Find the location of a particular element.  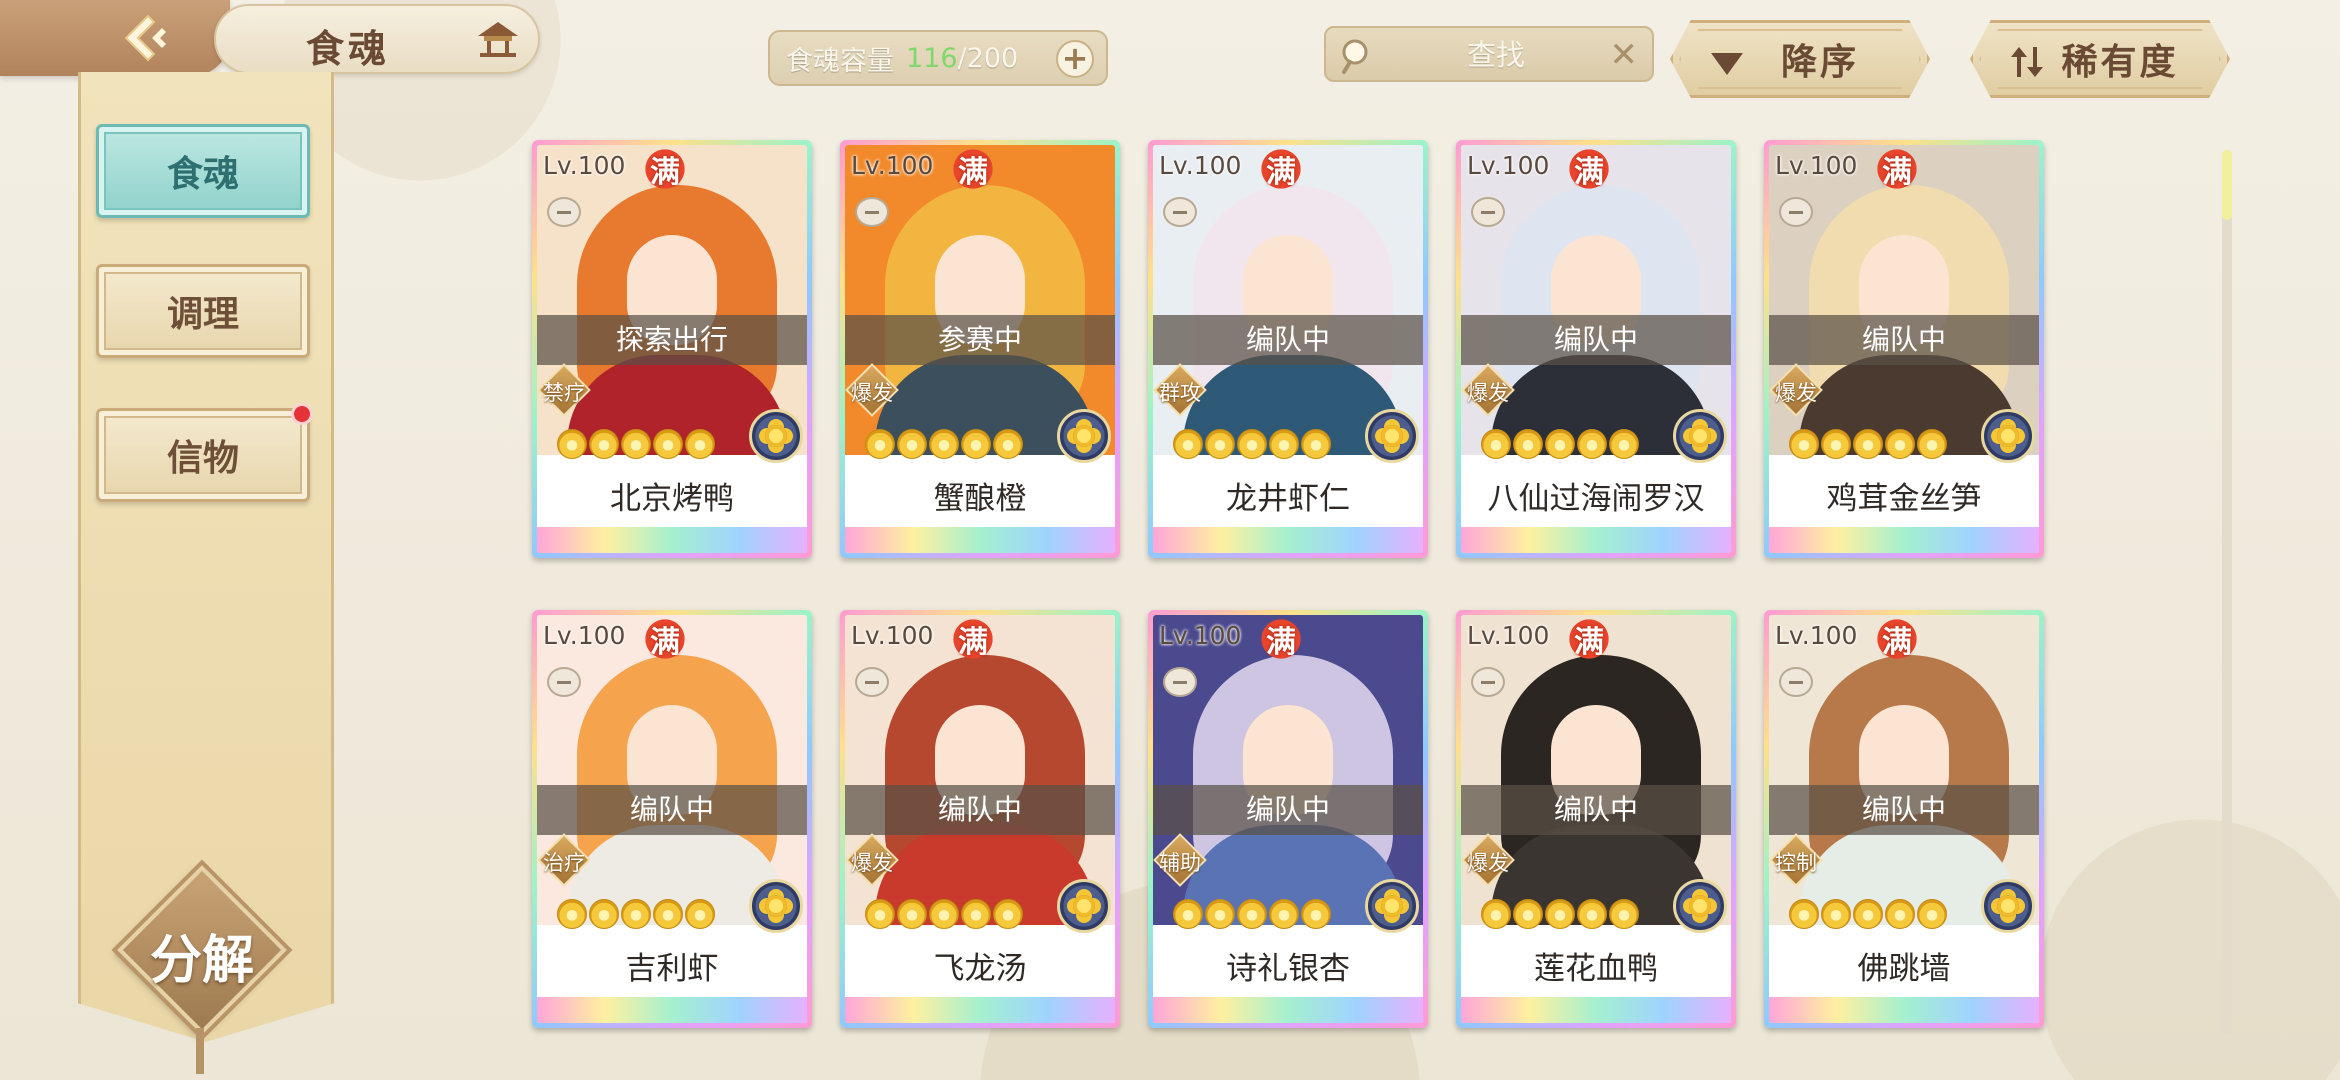

role-badge: 爆发 is located at coordinates (1488, 860).